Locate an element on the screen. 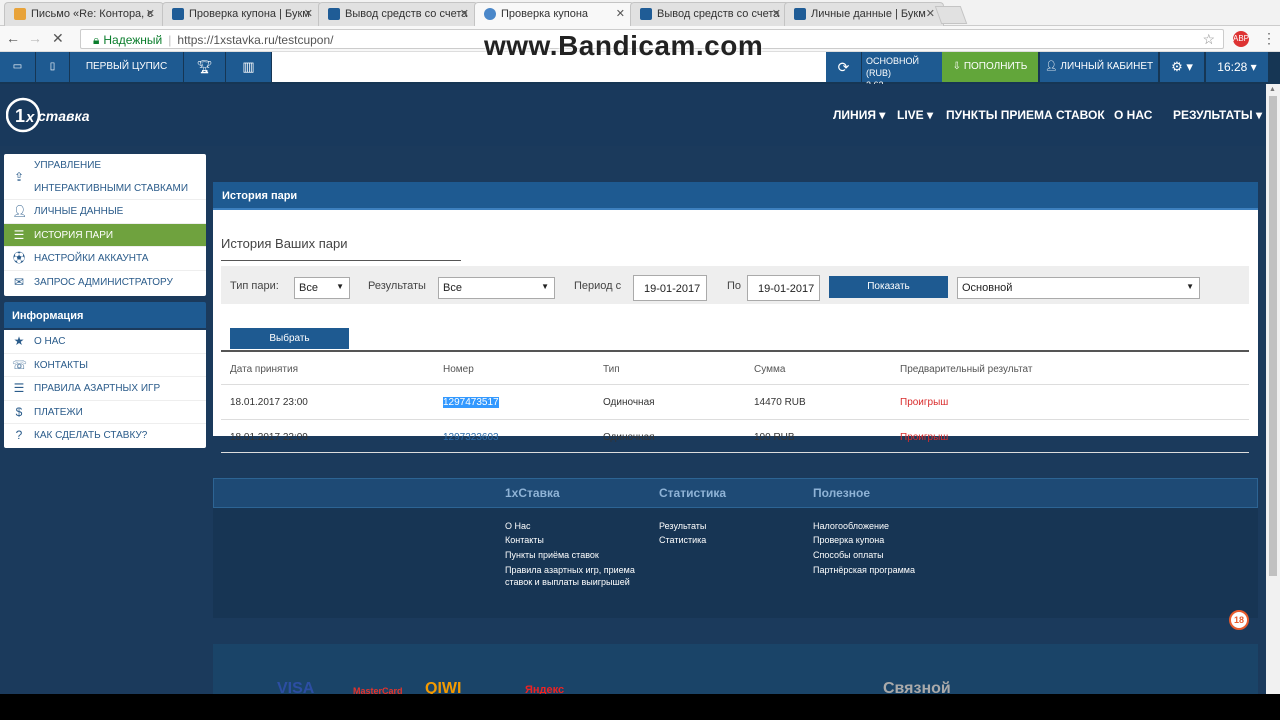 This screenshot has height=720, width=1280. recorder-watermark: www.Bandicam.com is located at coordinates (624, 45).